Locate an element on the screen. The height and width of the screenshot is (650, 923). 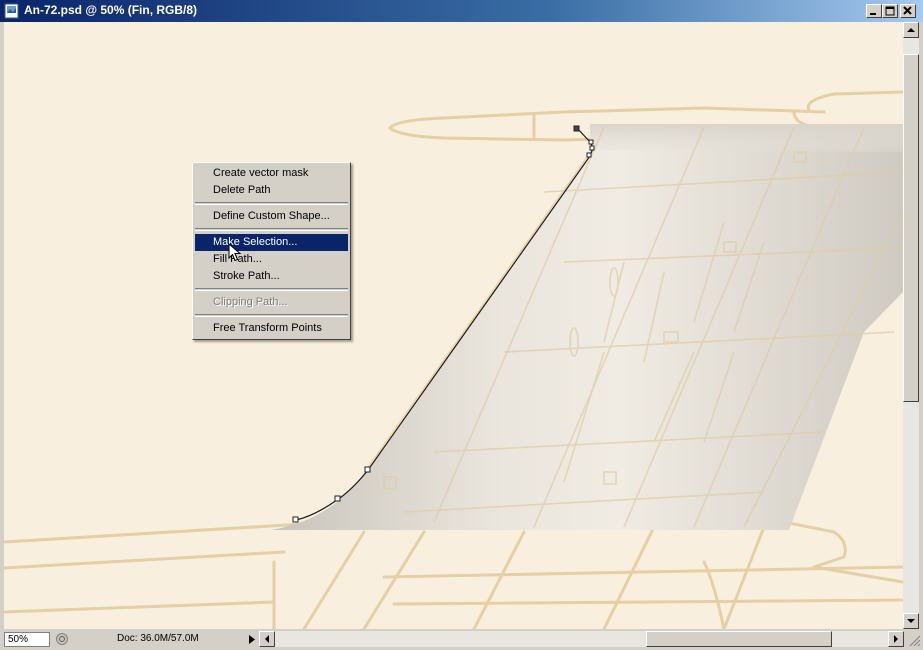
arrow-left-icon is located at coordinates (267, 639).